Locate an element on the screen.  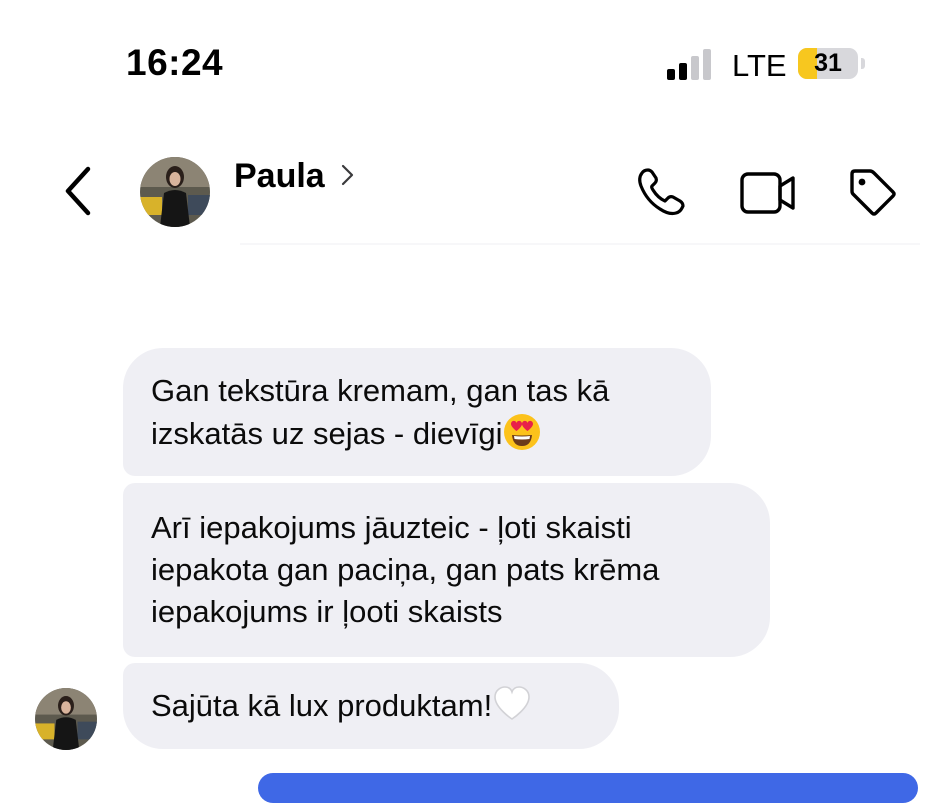
back-button is located at coordinates (78, 191).